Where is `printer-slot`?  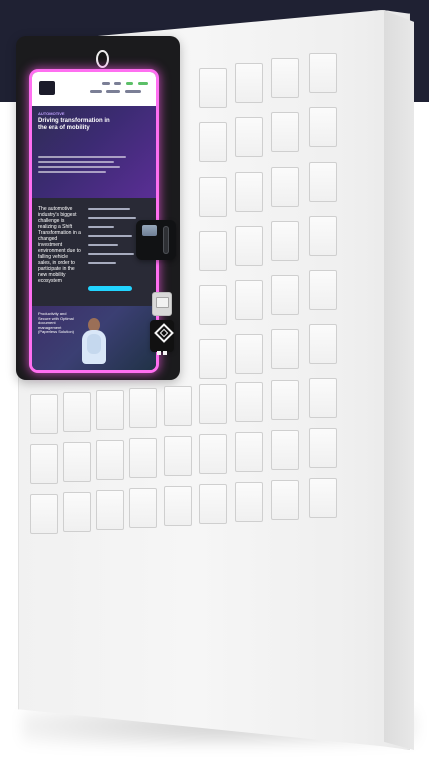
printer-slot is located at coordinates (162, 302).